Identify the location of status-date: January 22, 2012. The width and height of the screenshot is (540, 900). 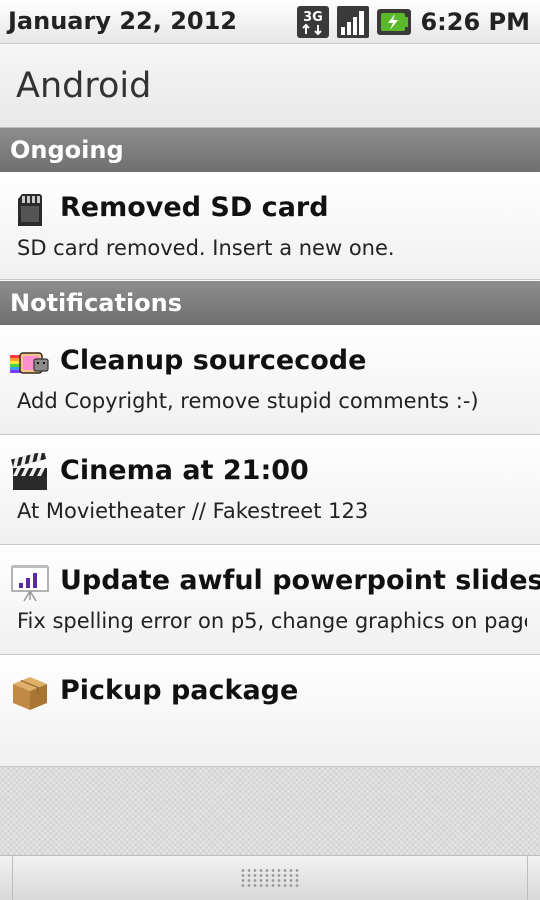
(122, 21).